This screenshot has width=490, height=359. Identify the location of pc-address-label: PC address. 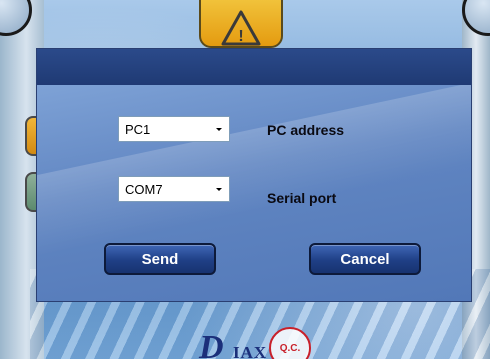
(306, 130).